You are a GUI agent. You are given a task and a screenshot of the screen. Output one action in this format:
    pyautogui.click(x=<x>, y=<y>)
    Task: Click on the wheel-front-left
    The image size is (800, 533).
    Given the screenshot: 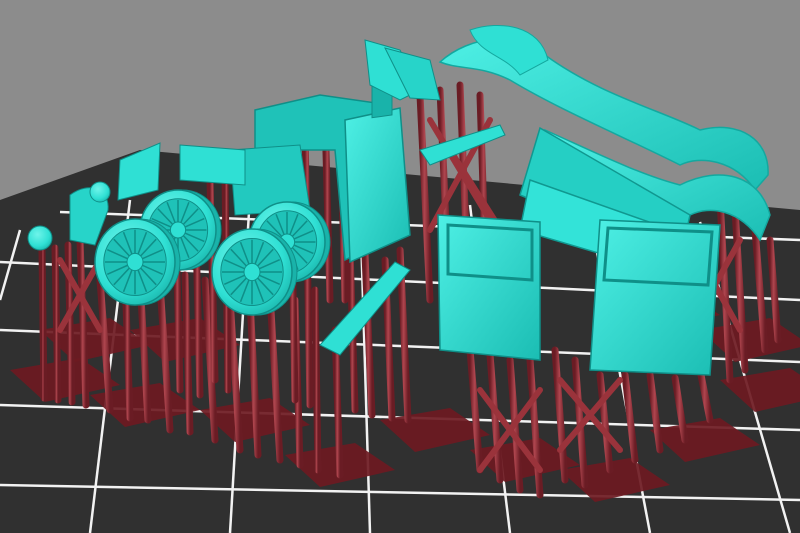 What is the action you would take?
    pyautogui.click(x=137, y=262)
    